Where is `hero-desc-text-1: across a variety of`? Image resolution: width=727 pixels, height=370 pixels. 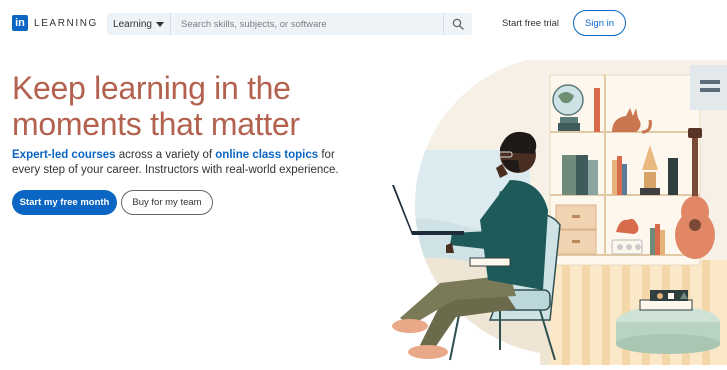
hero-desc-text-1: across a variety of is located at coordinates (165, 155).